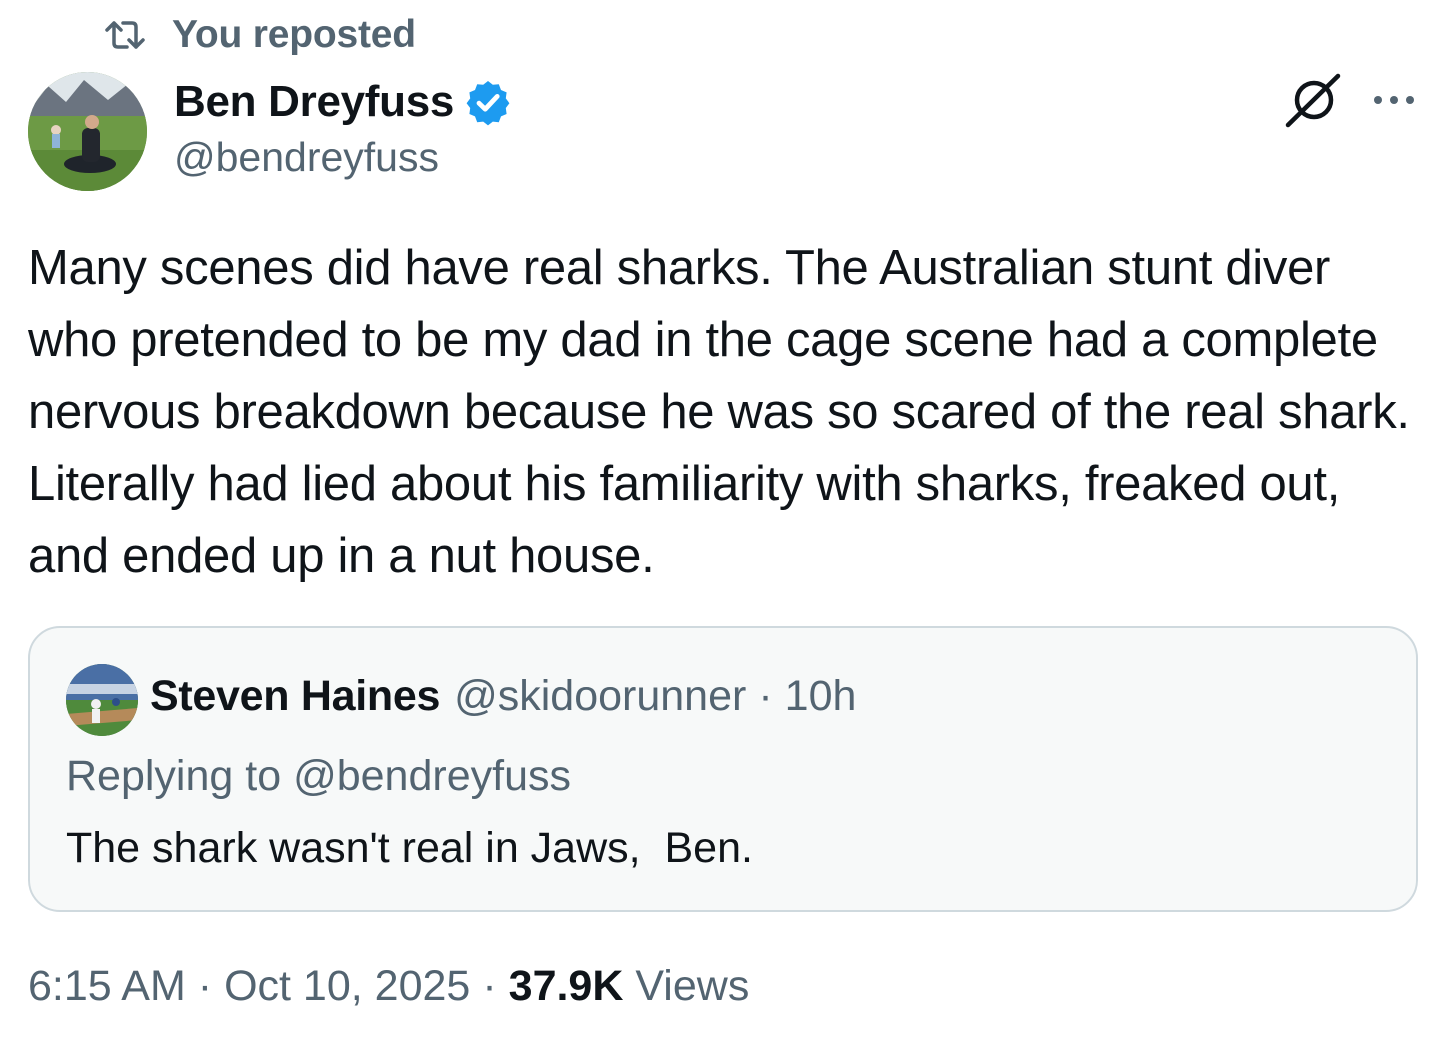  I want to click on author-avatar, so click(87, 131).